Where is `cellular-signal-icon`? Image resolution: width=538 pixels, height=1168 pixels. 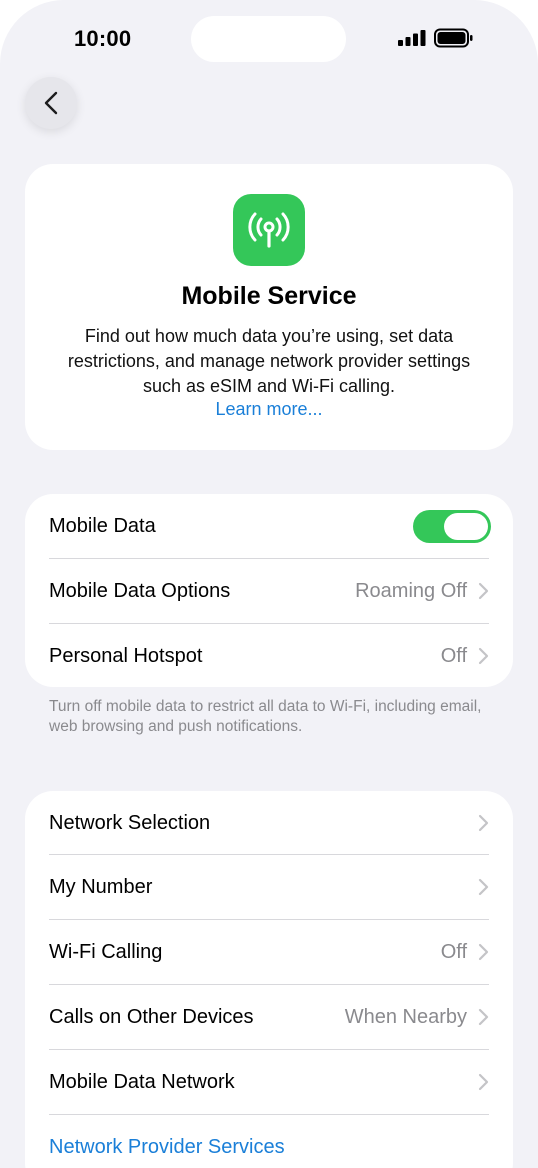
cellular-signal-icon is located at coordinates (412, 38).